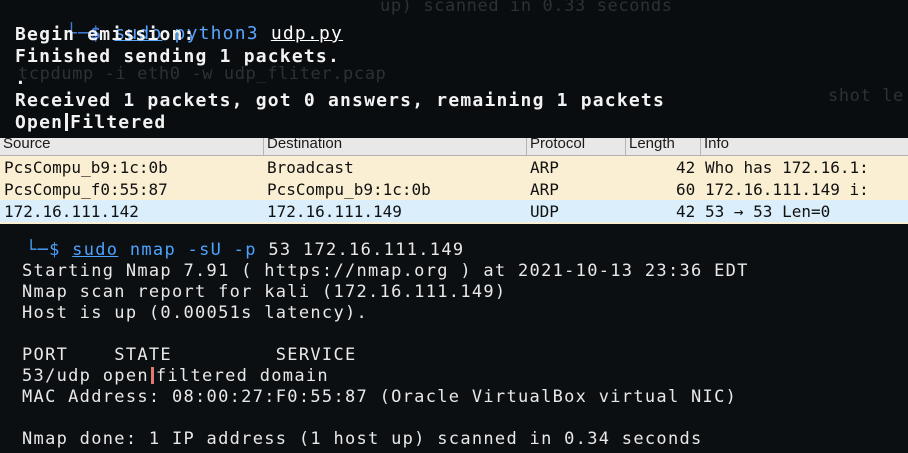 The height and width of the screenshot is (453, 908). What do you see at coordinates (105, 34) in the screenshot?
I see `output-line: Begin emission:` at bounding box center [105, 34].